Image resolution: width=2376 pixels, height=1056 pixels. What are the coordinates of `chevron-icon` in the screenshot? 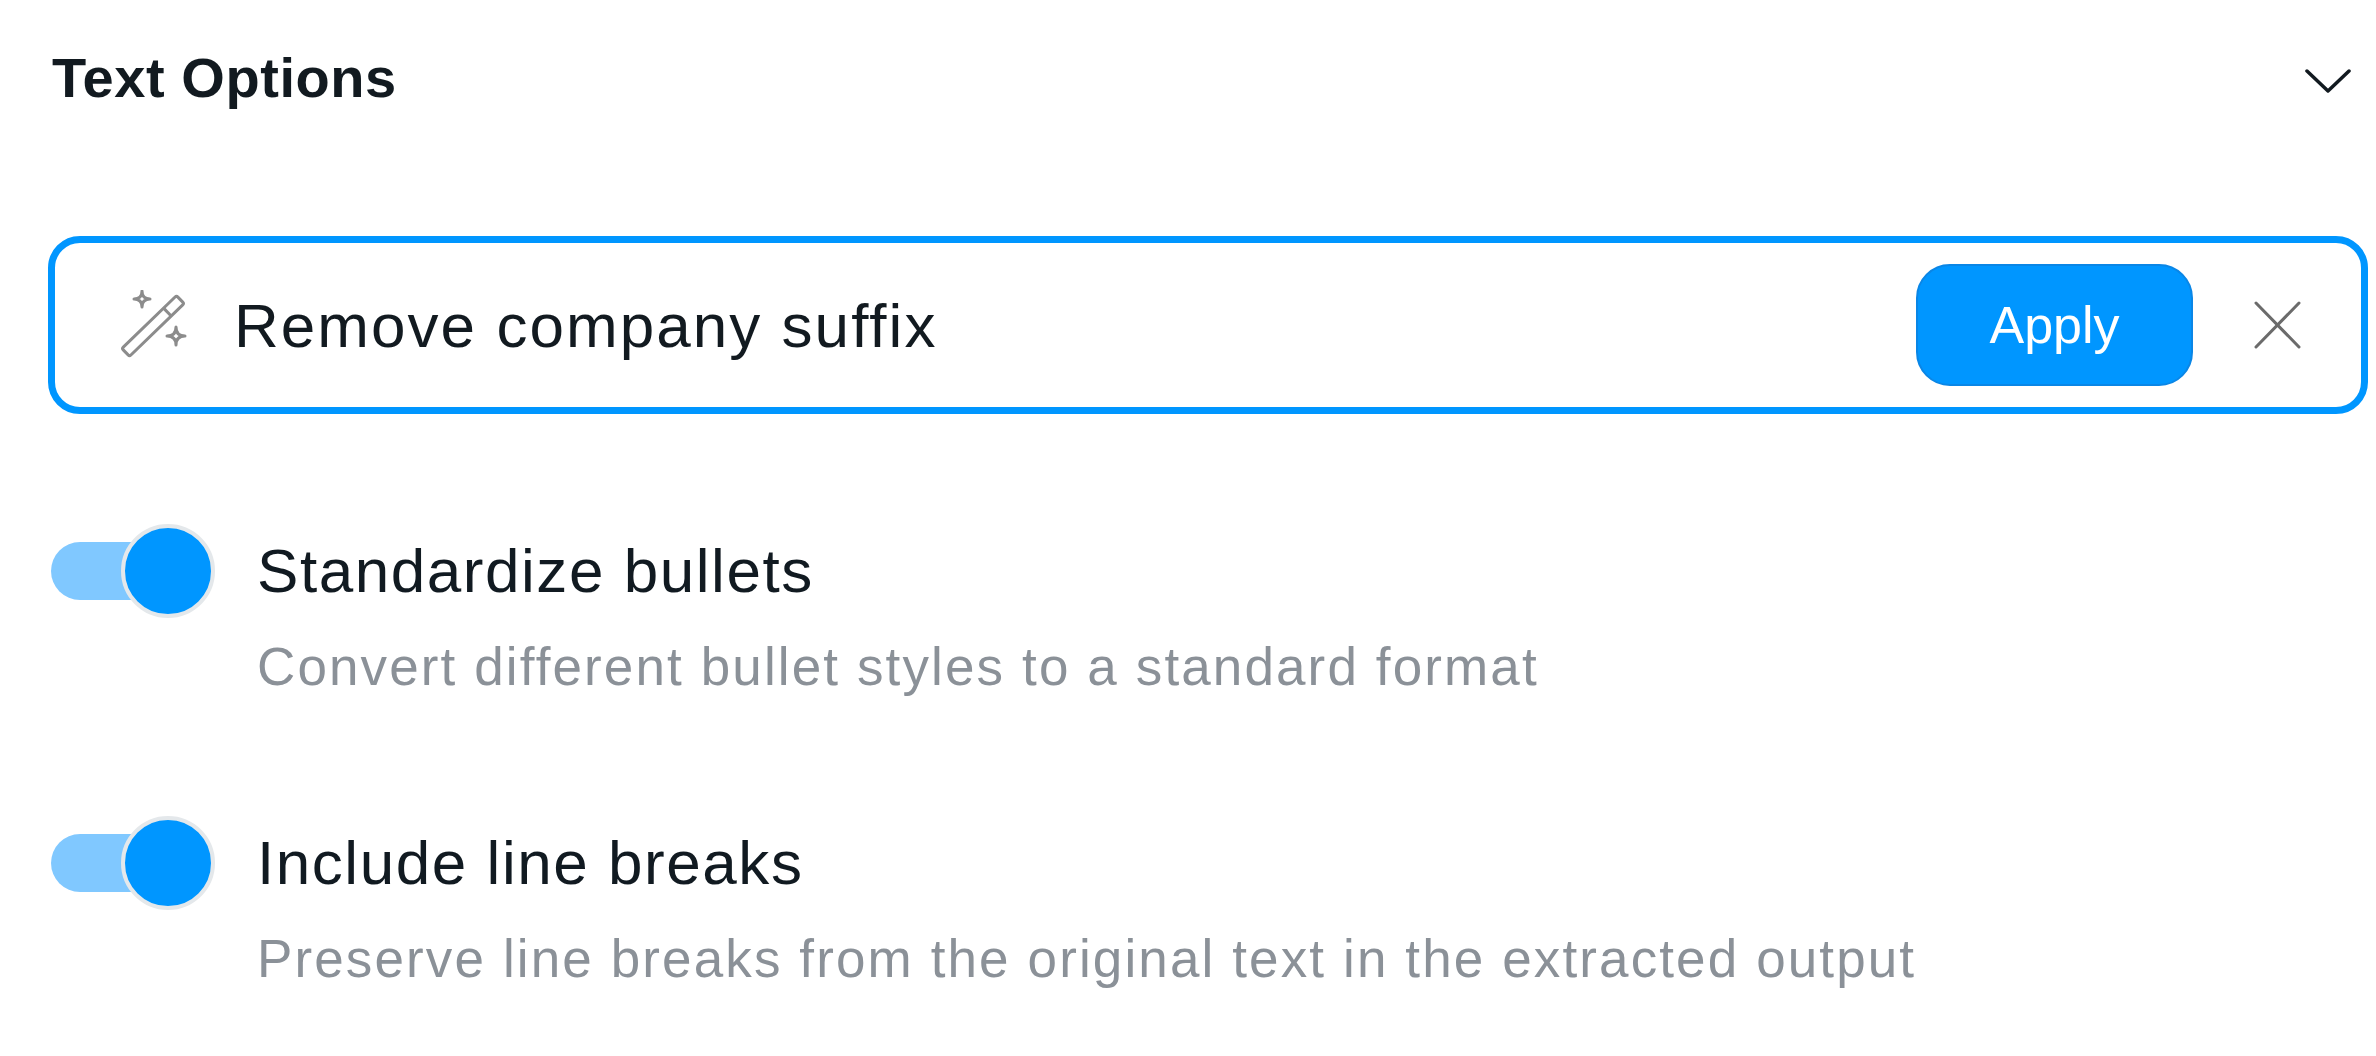 It's located at (2328, 80).